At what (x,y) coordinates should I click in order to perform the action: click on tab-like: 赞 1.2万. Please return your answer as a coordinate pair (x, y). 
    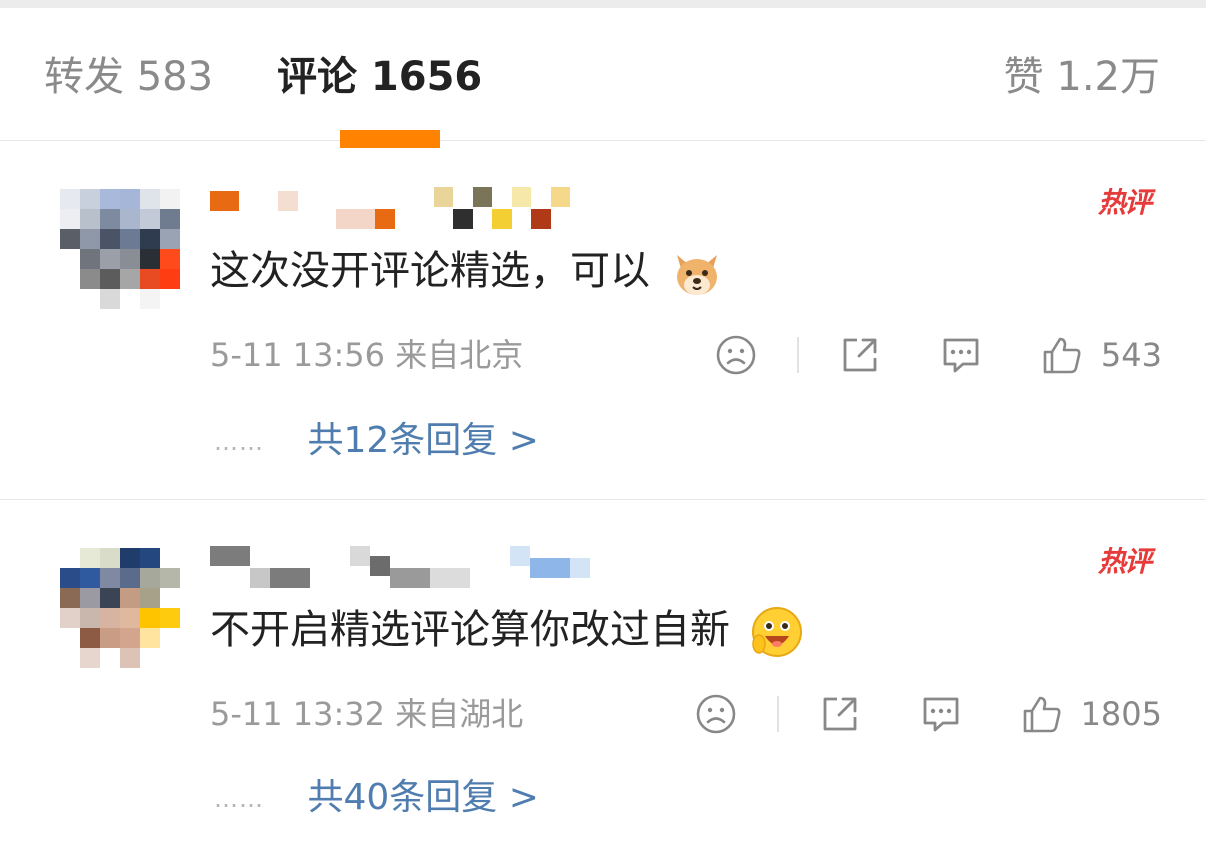
    Looking at the image, I should click on (1082, 77).